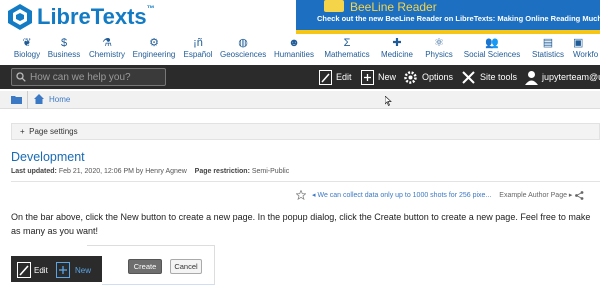 The image size is (600, 294). I want to click on cross-icon: ✚, so click(397, 43).